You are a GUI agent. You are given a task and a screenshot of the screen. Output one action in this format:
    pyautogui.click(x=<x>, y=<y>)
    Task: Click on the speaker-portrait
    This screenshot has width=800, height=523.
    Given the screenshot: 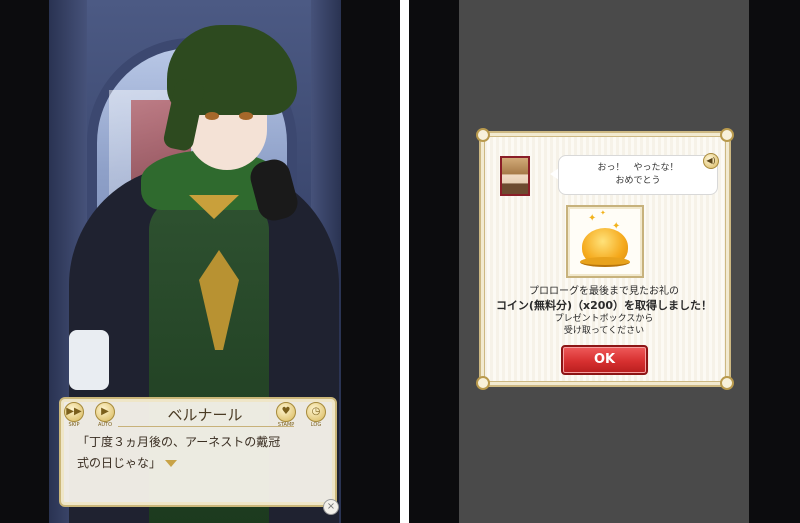 What is the action you would take?
    pyautogui.click(x=515, y=176)
    